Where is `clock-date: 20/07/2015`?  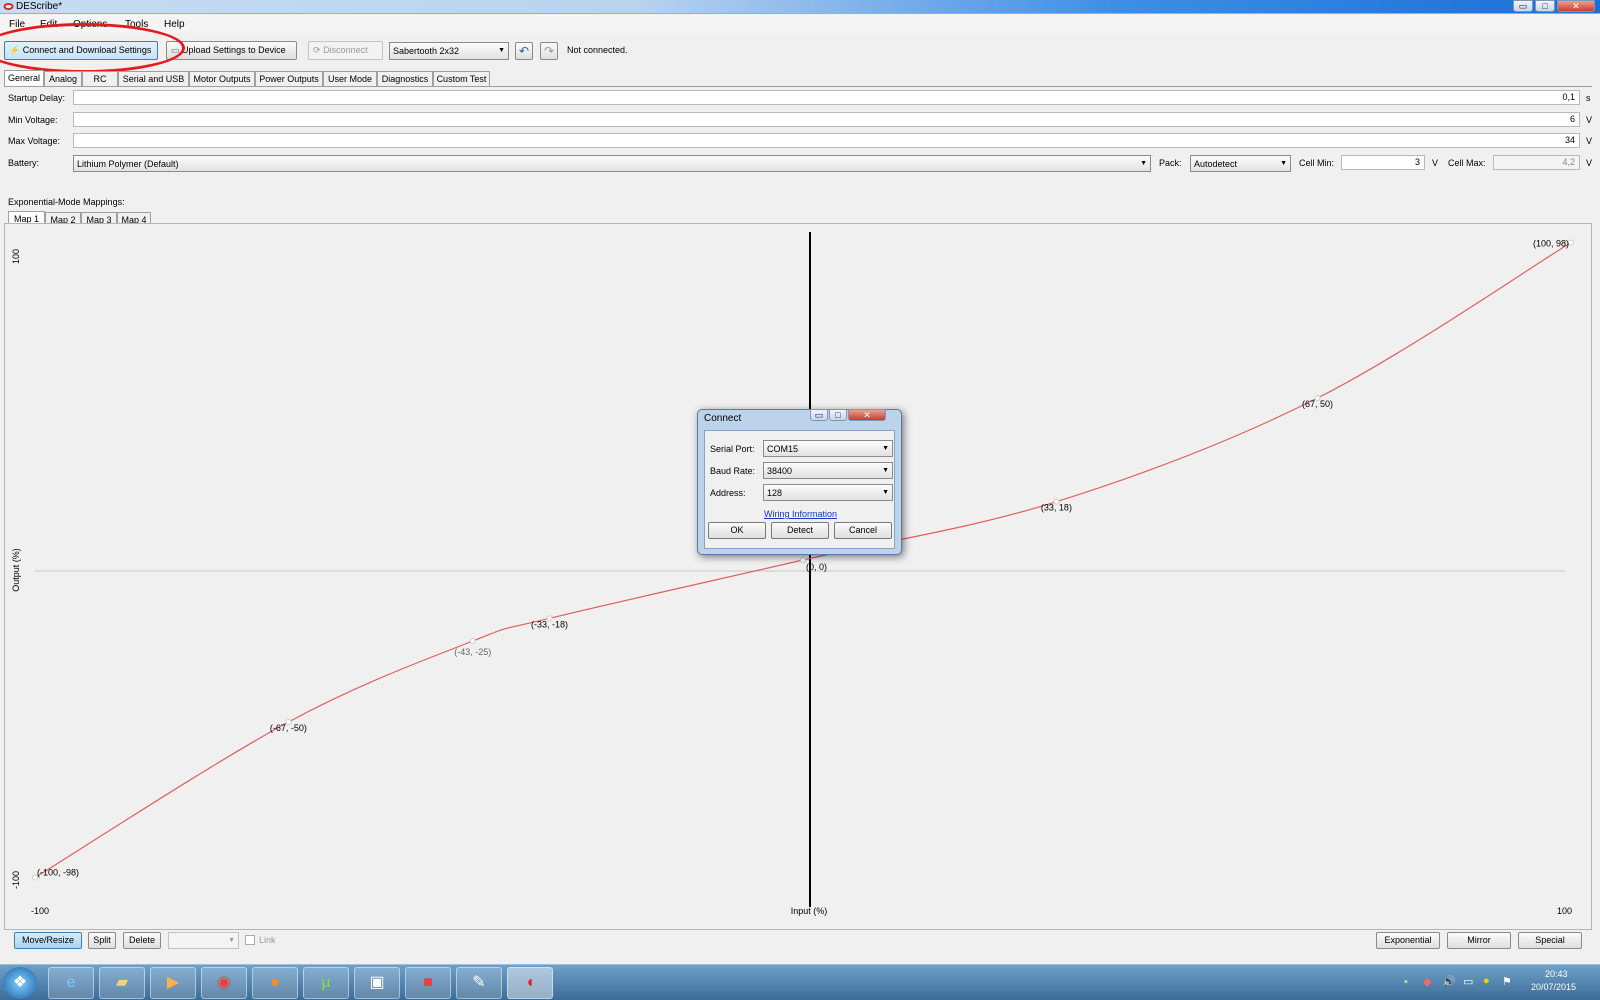
clock-date: 20/07/2015 is located at coordinates (1553, 987).